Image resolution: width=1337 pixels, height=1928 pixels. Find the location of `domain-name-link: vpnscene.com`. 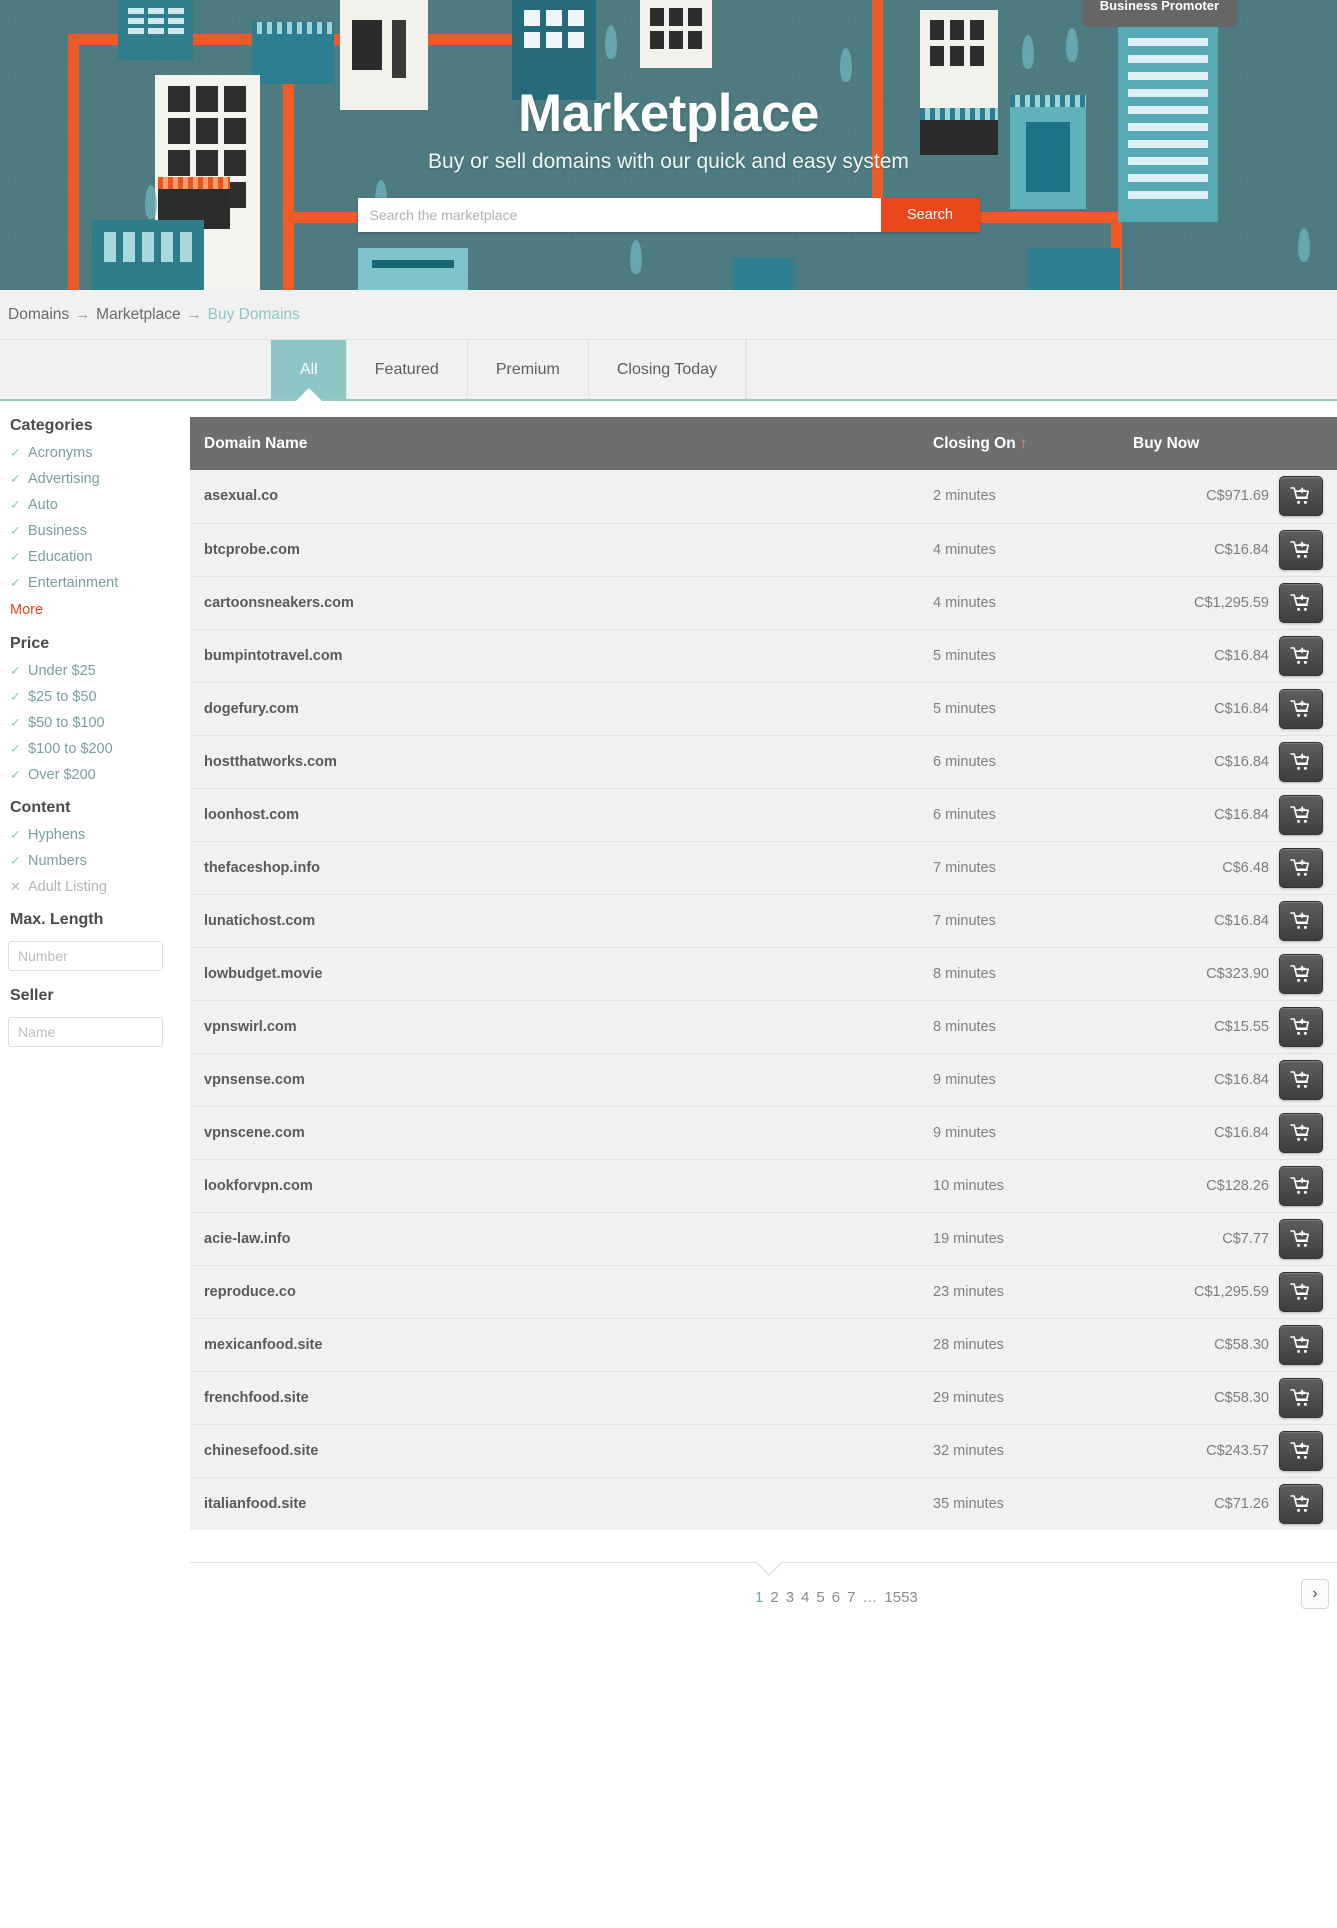

domain-name-link: vpnscene.com is located at coordinates (254, 1133).